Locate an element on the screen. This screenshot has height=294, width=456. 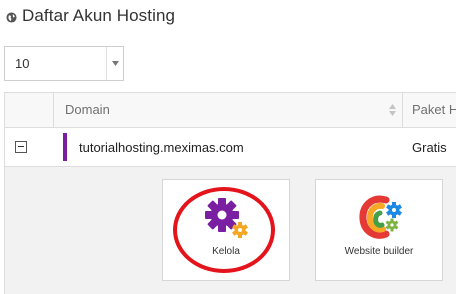
website-builder-icon is located at coordinates (380, 217).